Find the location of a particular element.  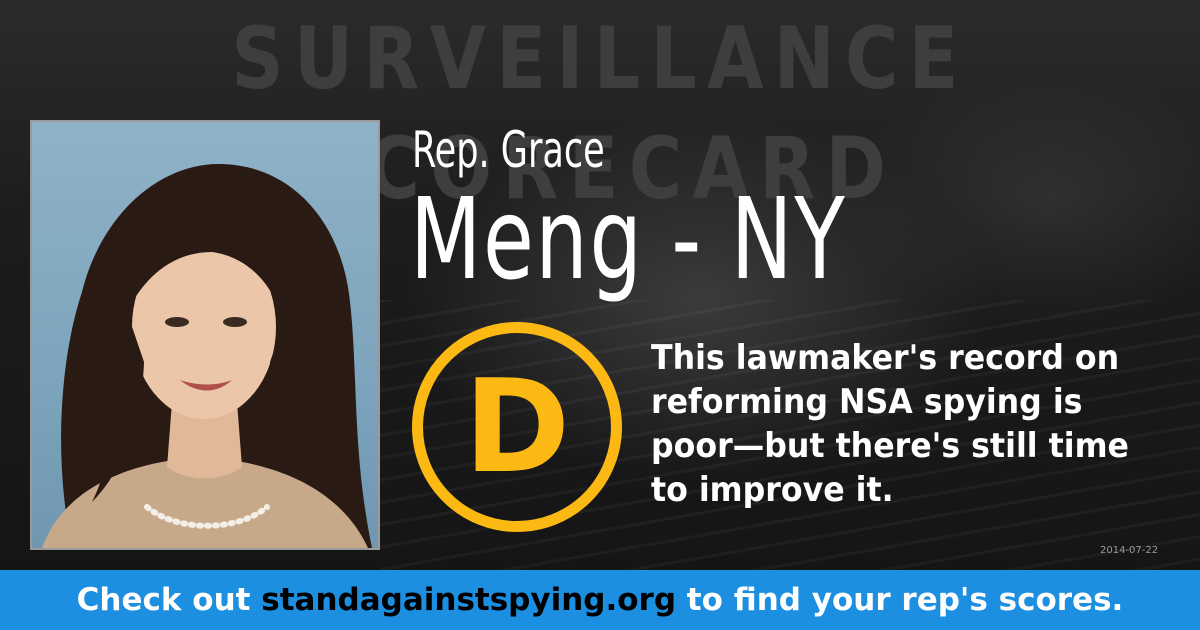

date-stamp: 2014-07-22 is located at coordinates (1129, 550).